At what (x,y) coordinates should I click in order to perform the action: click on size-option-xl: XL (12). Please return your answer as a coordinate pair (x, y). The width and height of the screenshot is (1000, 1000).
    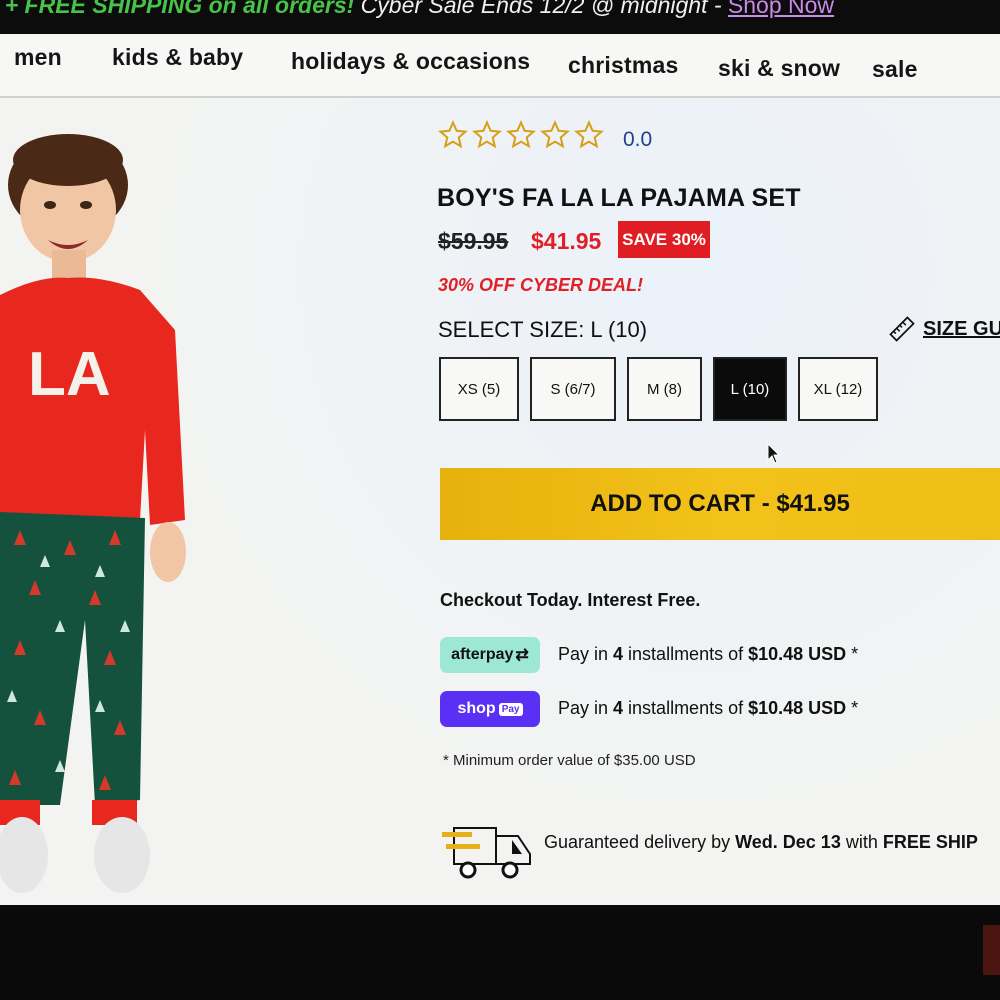
    Looking at the image, I should click on (838, 389).